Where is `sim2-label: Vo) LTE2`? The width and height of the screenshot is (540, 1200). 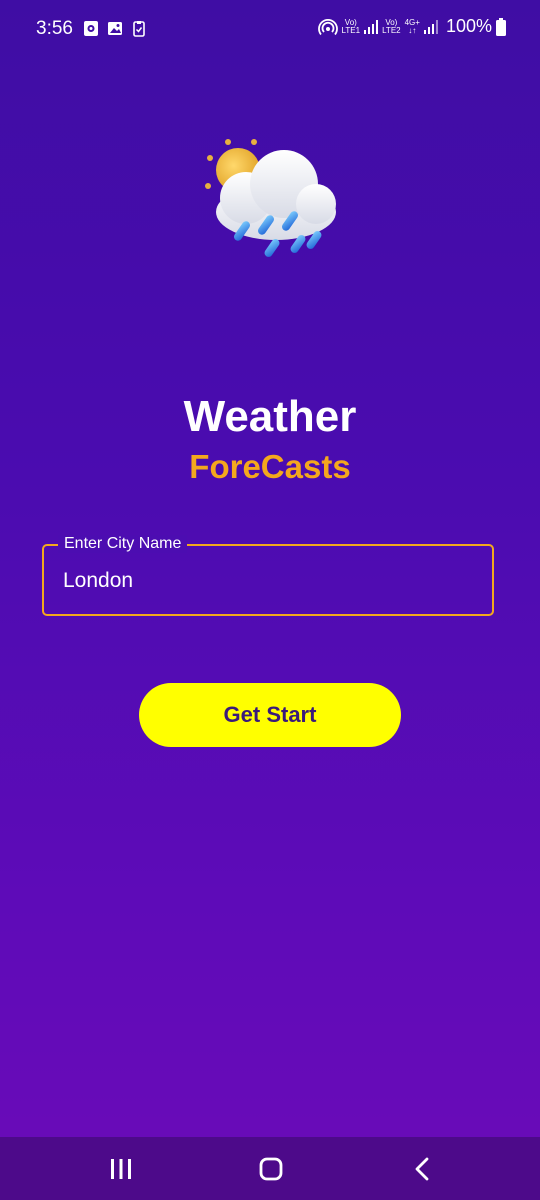 sim2-label: Vo) LTE2 is located at coordinates (391, 26).